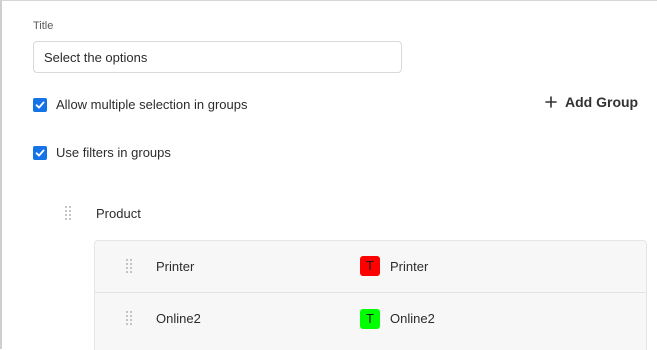 The image size is (657, 350). Describe the element at coordinates (409, 266) in the screenshot. I see `tag-label: Printer` at that location.